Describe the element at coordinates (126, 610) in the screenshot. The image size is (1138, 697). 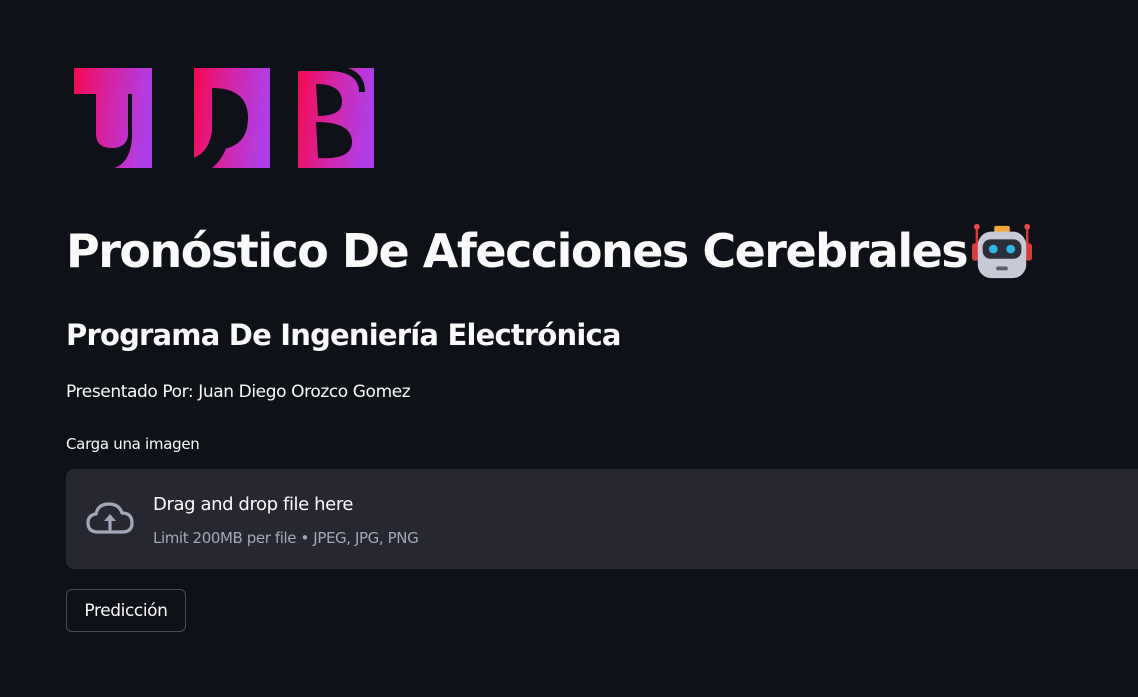
I see `predict-button: Predicción` at that location.